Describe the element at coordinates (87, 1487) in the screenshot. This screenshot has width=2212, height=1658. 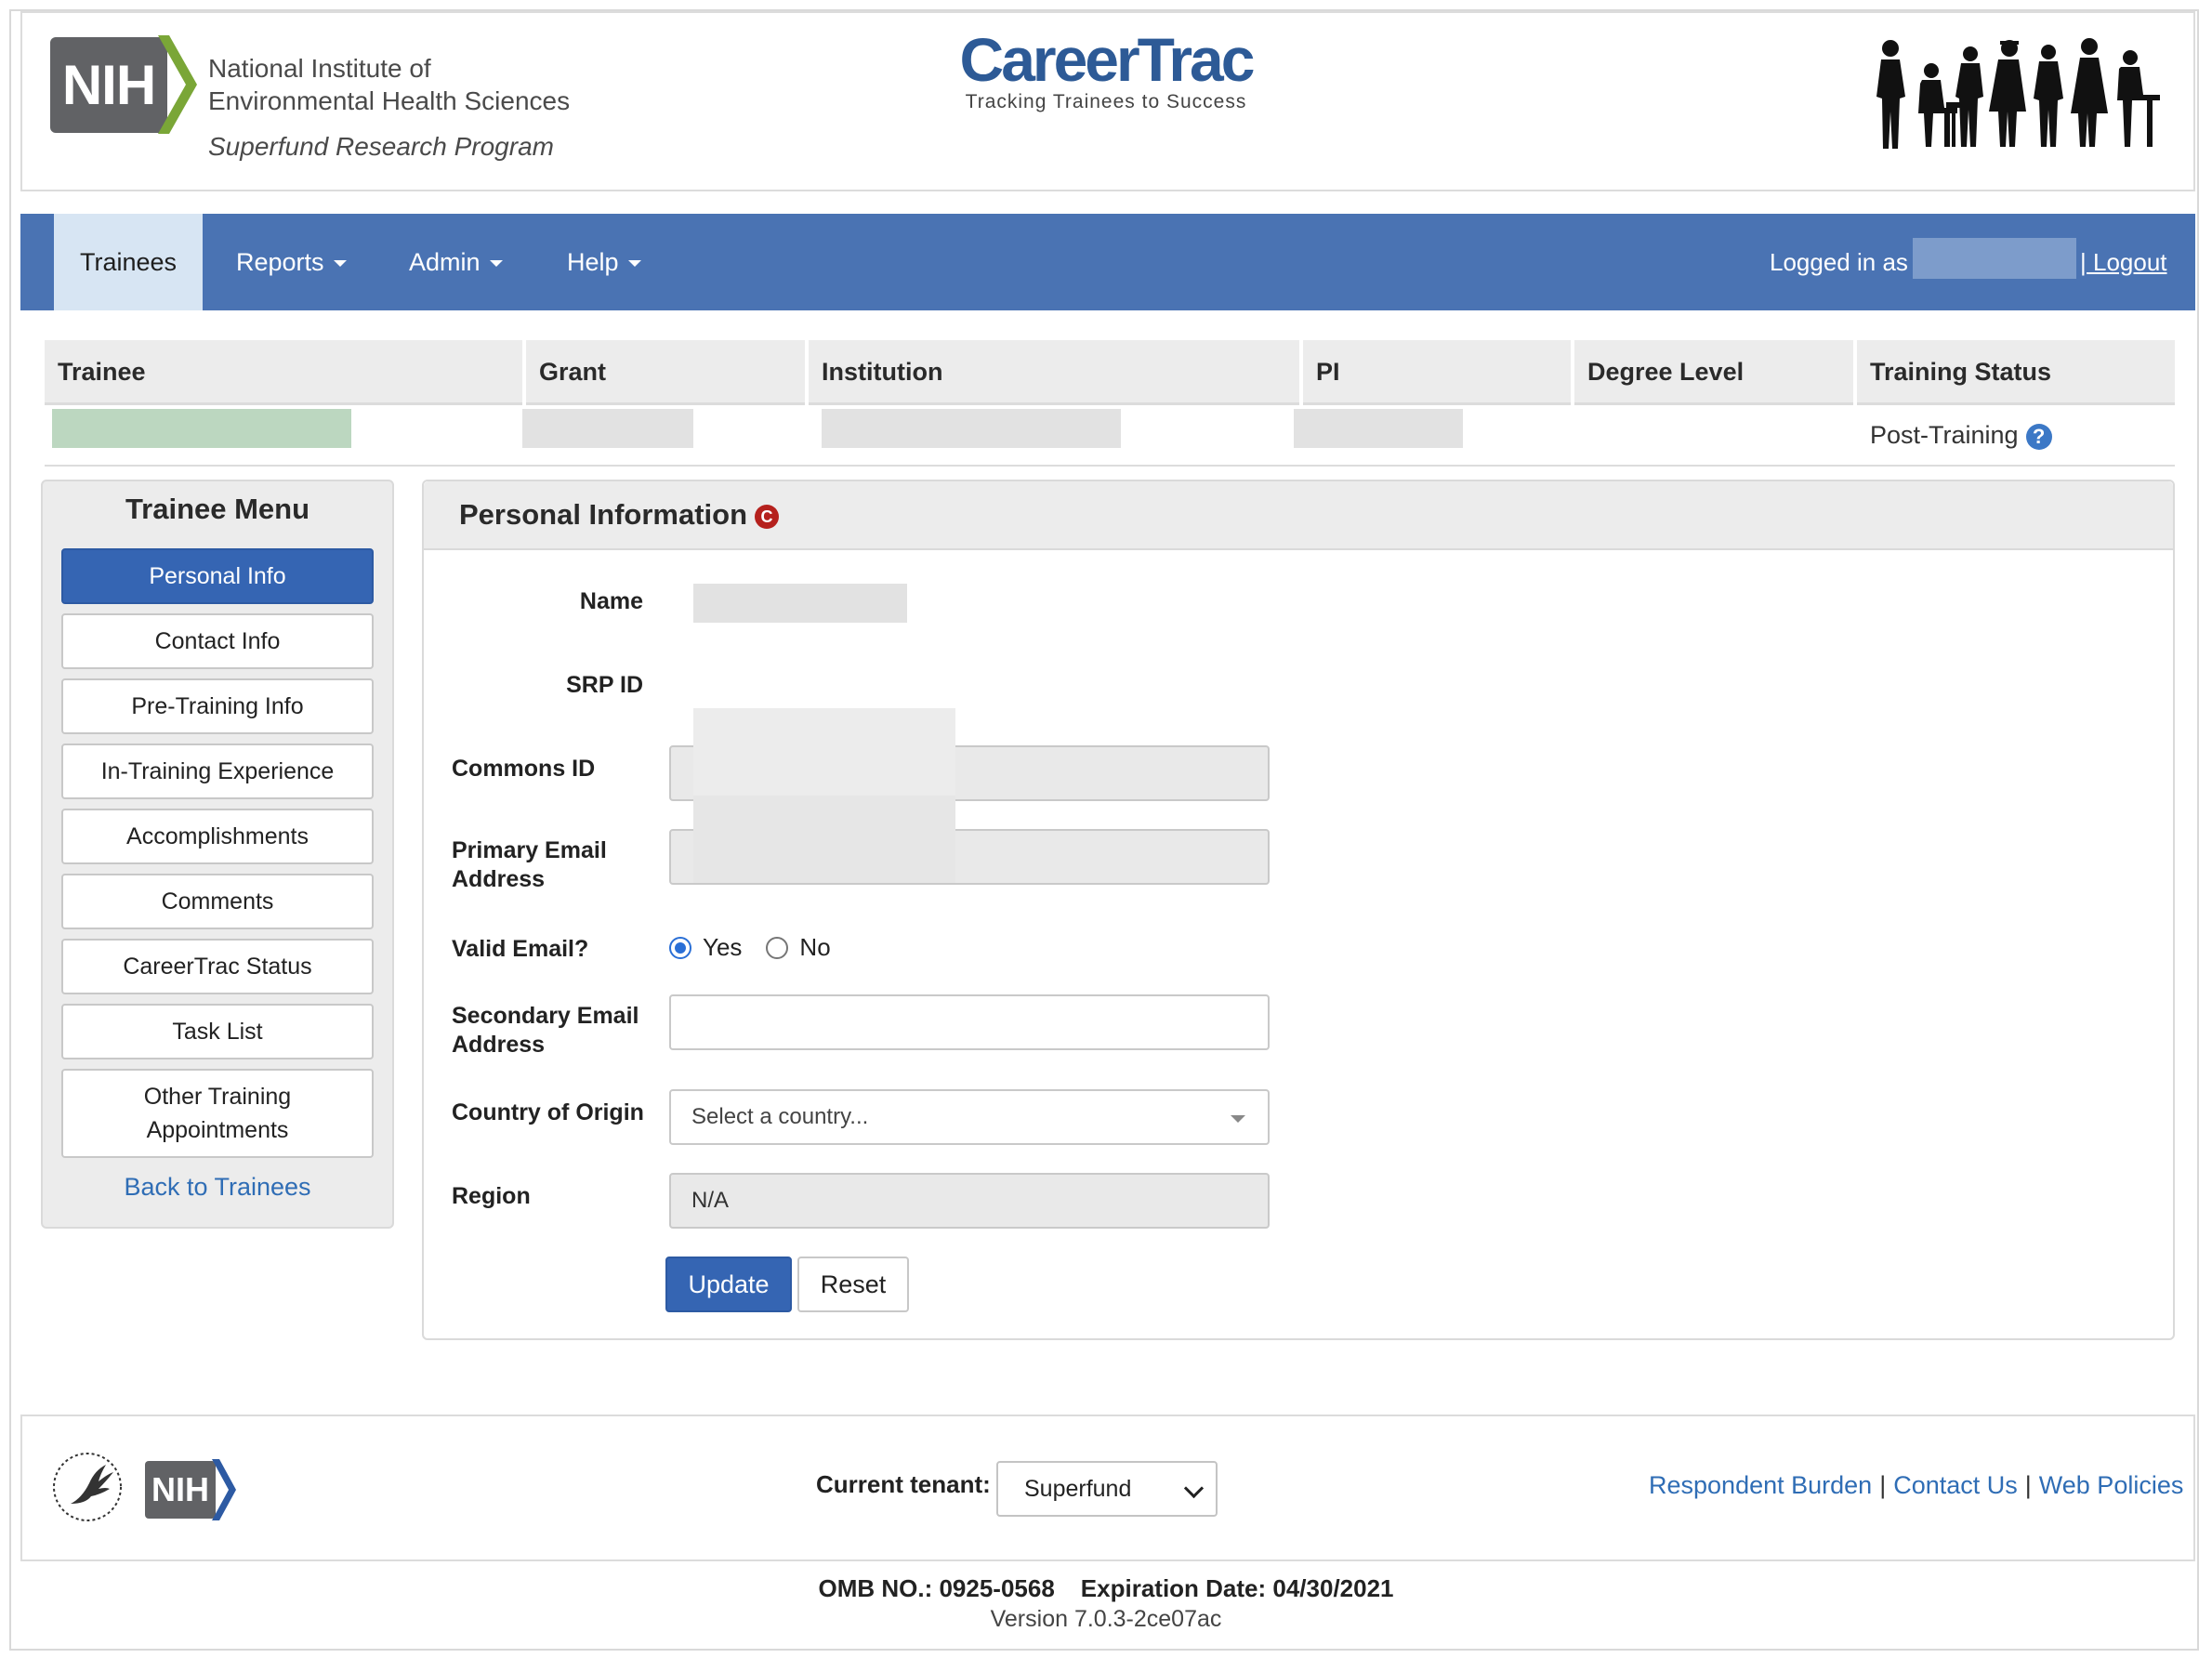
I see `hhs-eagle-logo-icon` at that location.